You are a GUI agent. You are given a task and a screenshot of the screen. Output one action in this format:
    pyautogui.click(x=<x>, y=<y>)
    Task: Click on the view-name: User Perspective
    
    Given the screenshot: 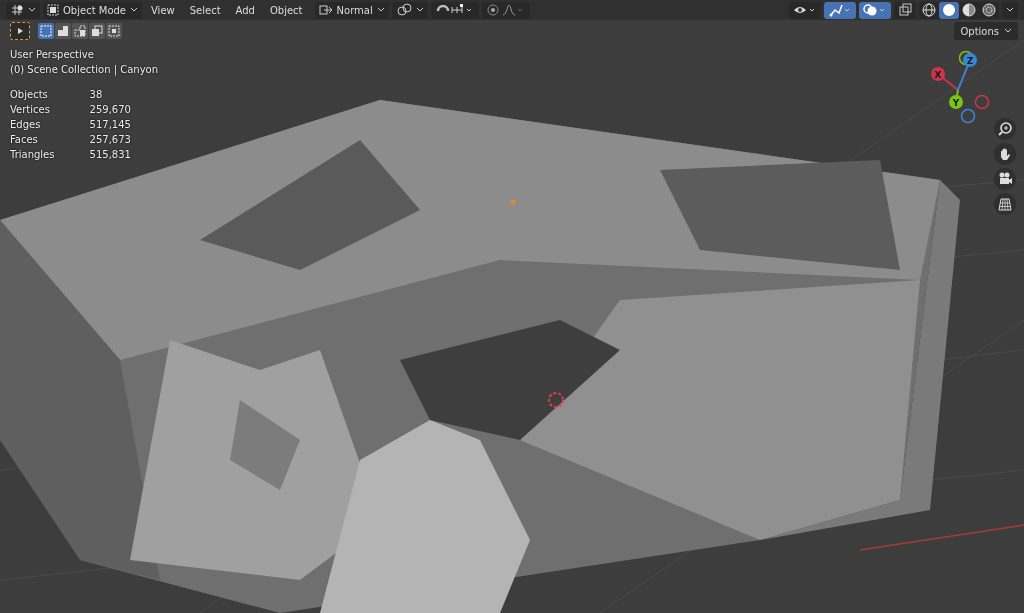 What is the action you would take?
    pyautogui.click(x=52, y=54)
    